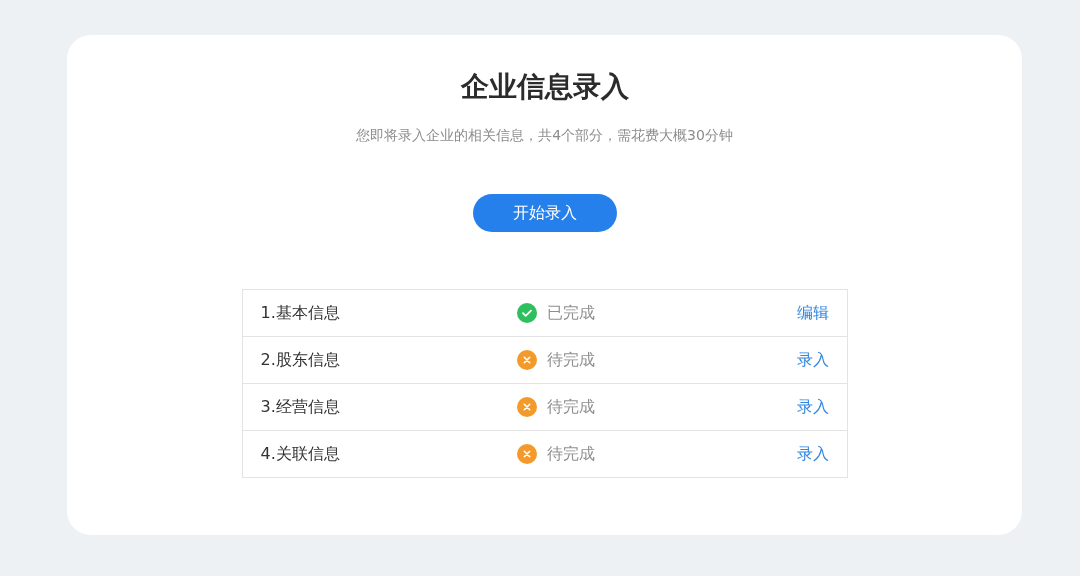 The height and width of the screenshot is (576, 1080). I want to click on section-name: 4.关联信息, so click(300, 454).